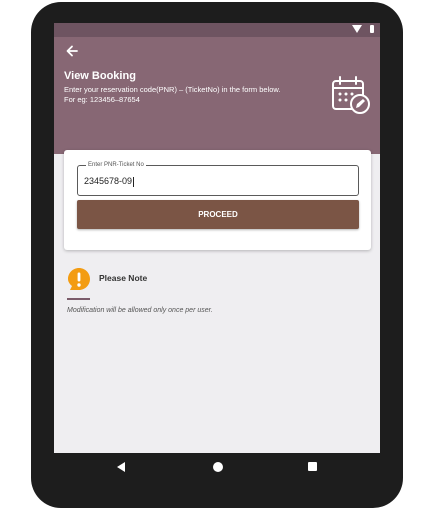  I want to click on system-nav-bar, so click(217, 467).